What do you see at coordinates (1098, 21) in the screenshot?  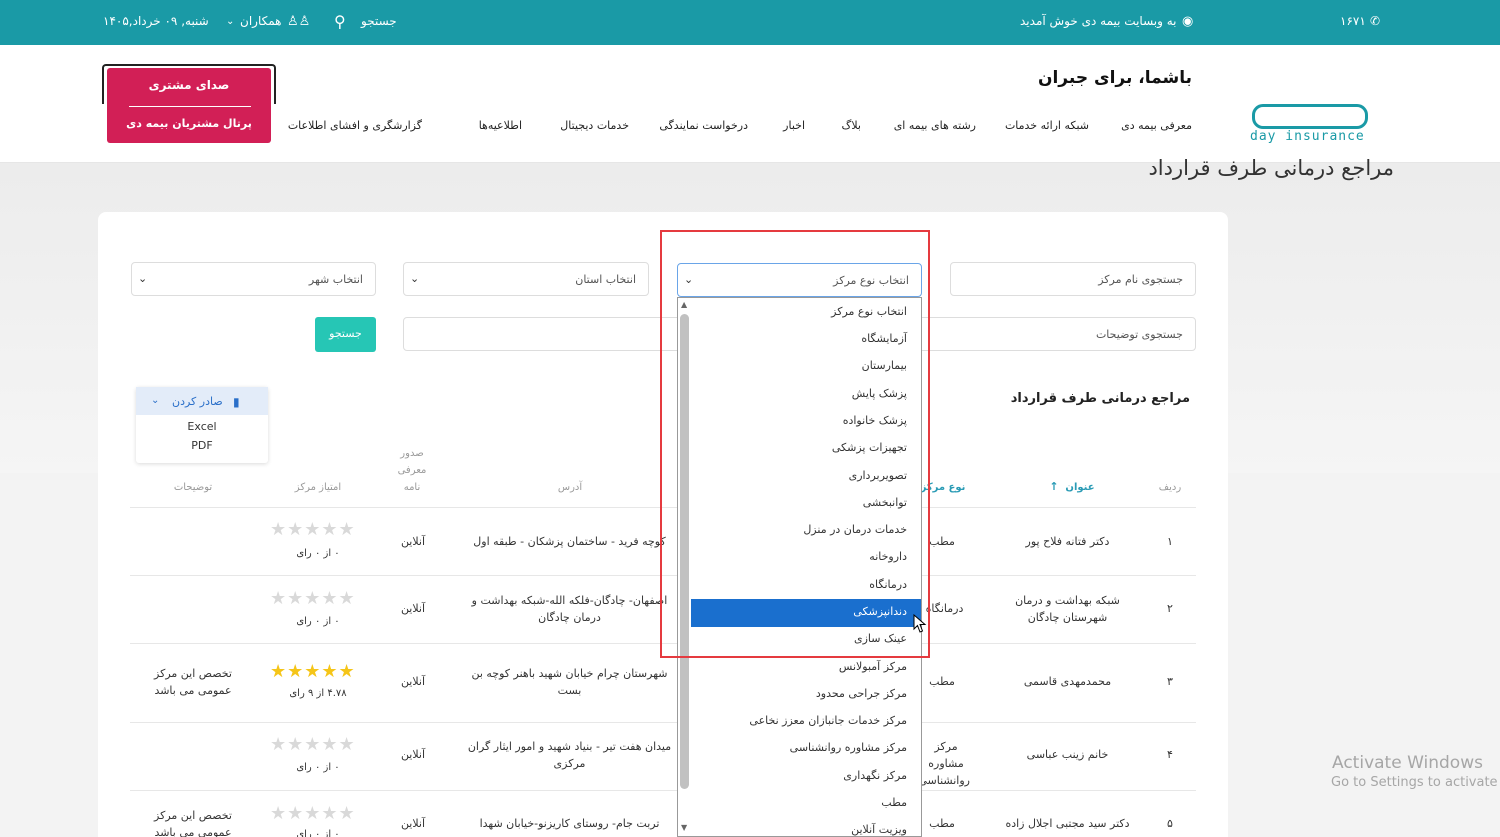 I see `welcome-text: به وبسایت بیمه دی خوش آمدید` at bounding box center [1098, 21].